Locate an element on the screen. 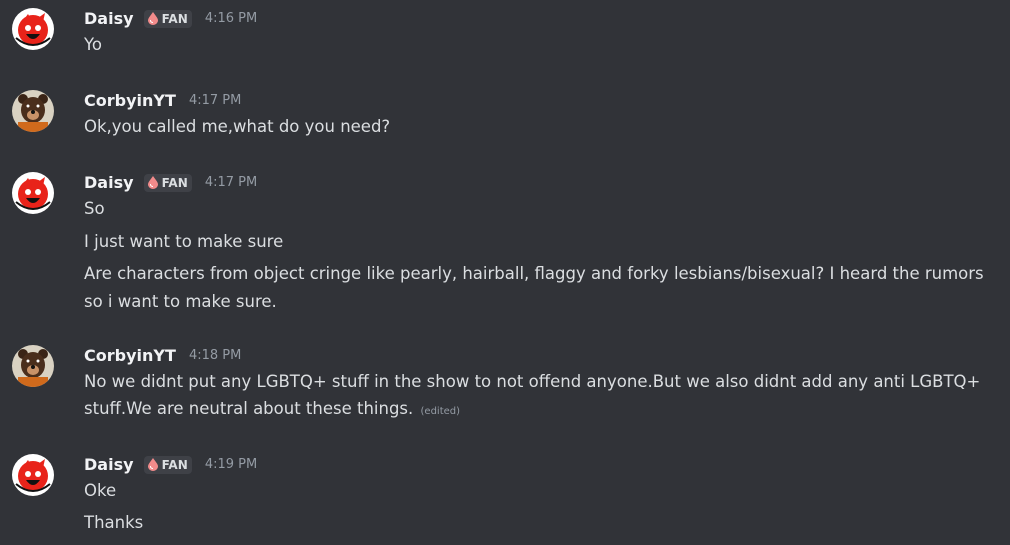 This screenshot has height=545, width=1010. message-header: CorbyinYT 4:17 PM is located at coordinates (162, 101).